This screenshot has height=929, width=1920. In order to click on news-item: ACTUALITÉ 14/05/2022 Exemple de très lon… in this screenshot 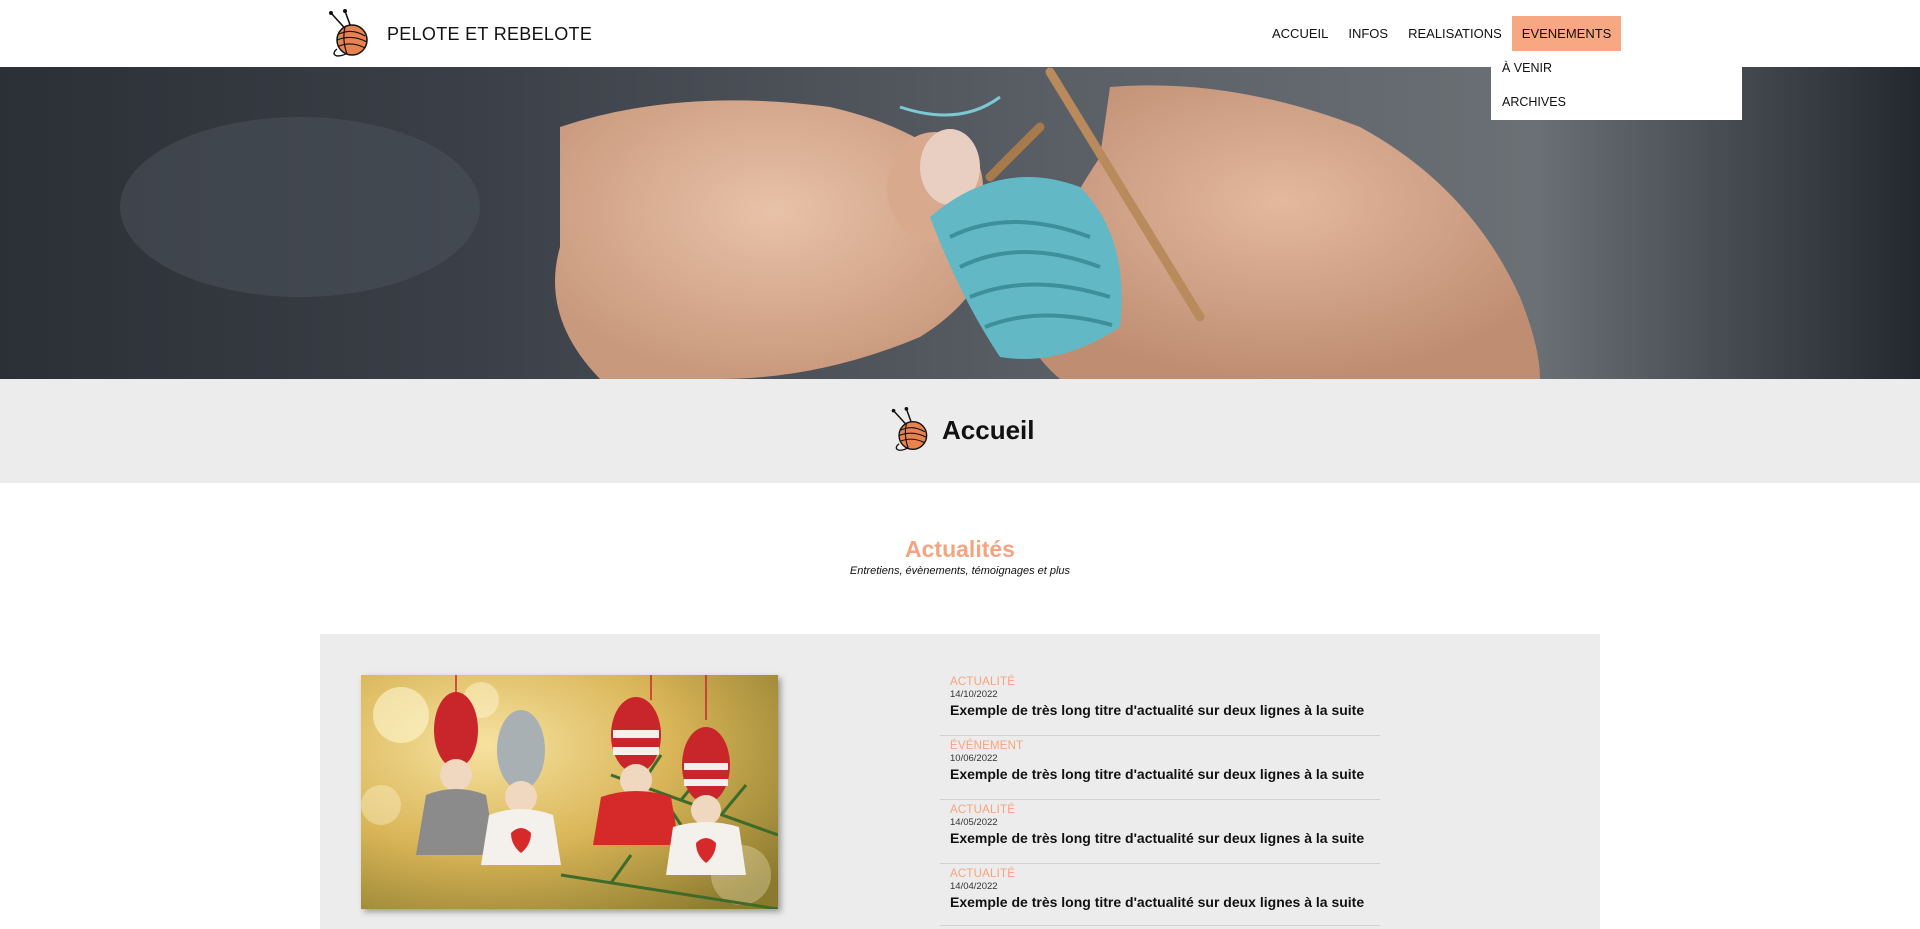, I will do `click(1160, 832)`.